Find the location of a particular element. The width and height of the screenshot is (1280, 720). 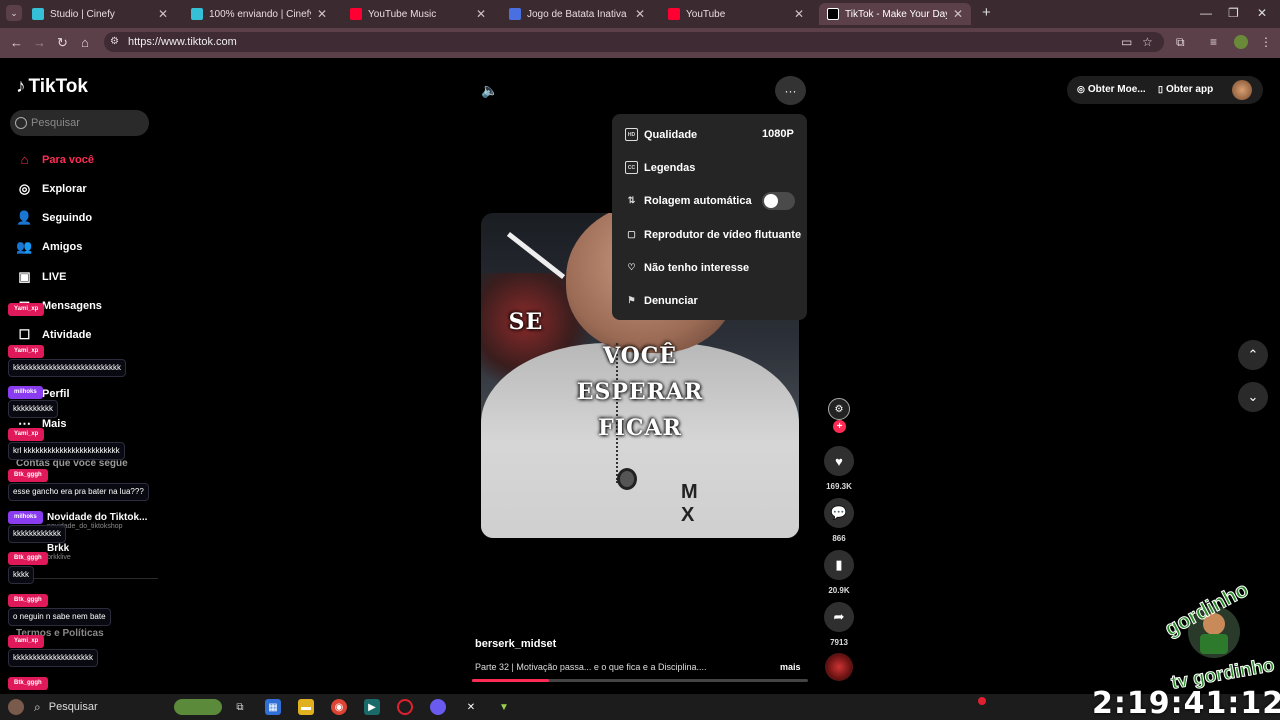

share-icon: ➦ is located at coordinates (839, 616).